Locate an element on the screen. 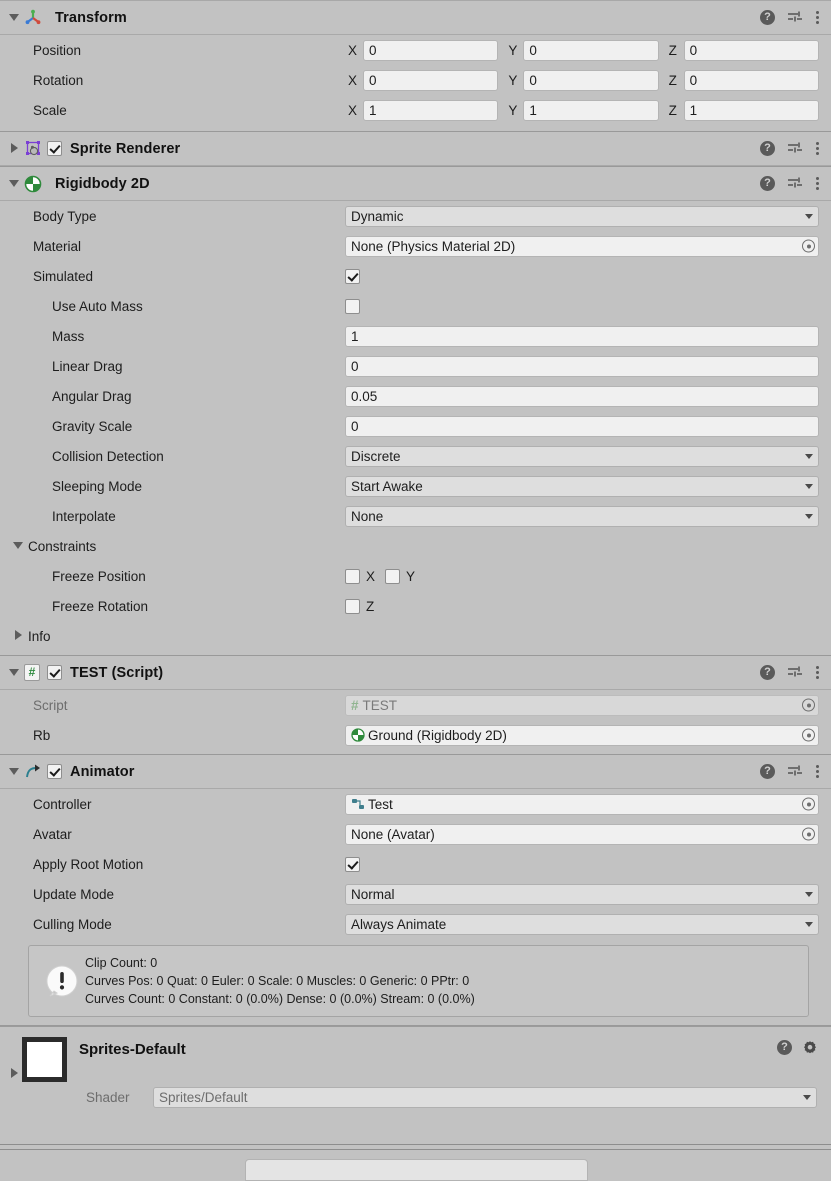  sleeping-mode-dropdown: Start Awake is located at coordinates (582, 486).